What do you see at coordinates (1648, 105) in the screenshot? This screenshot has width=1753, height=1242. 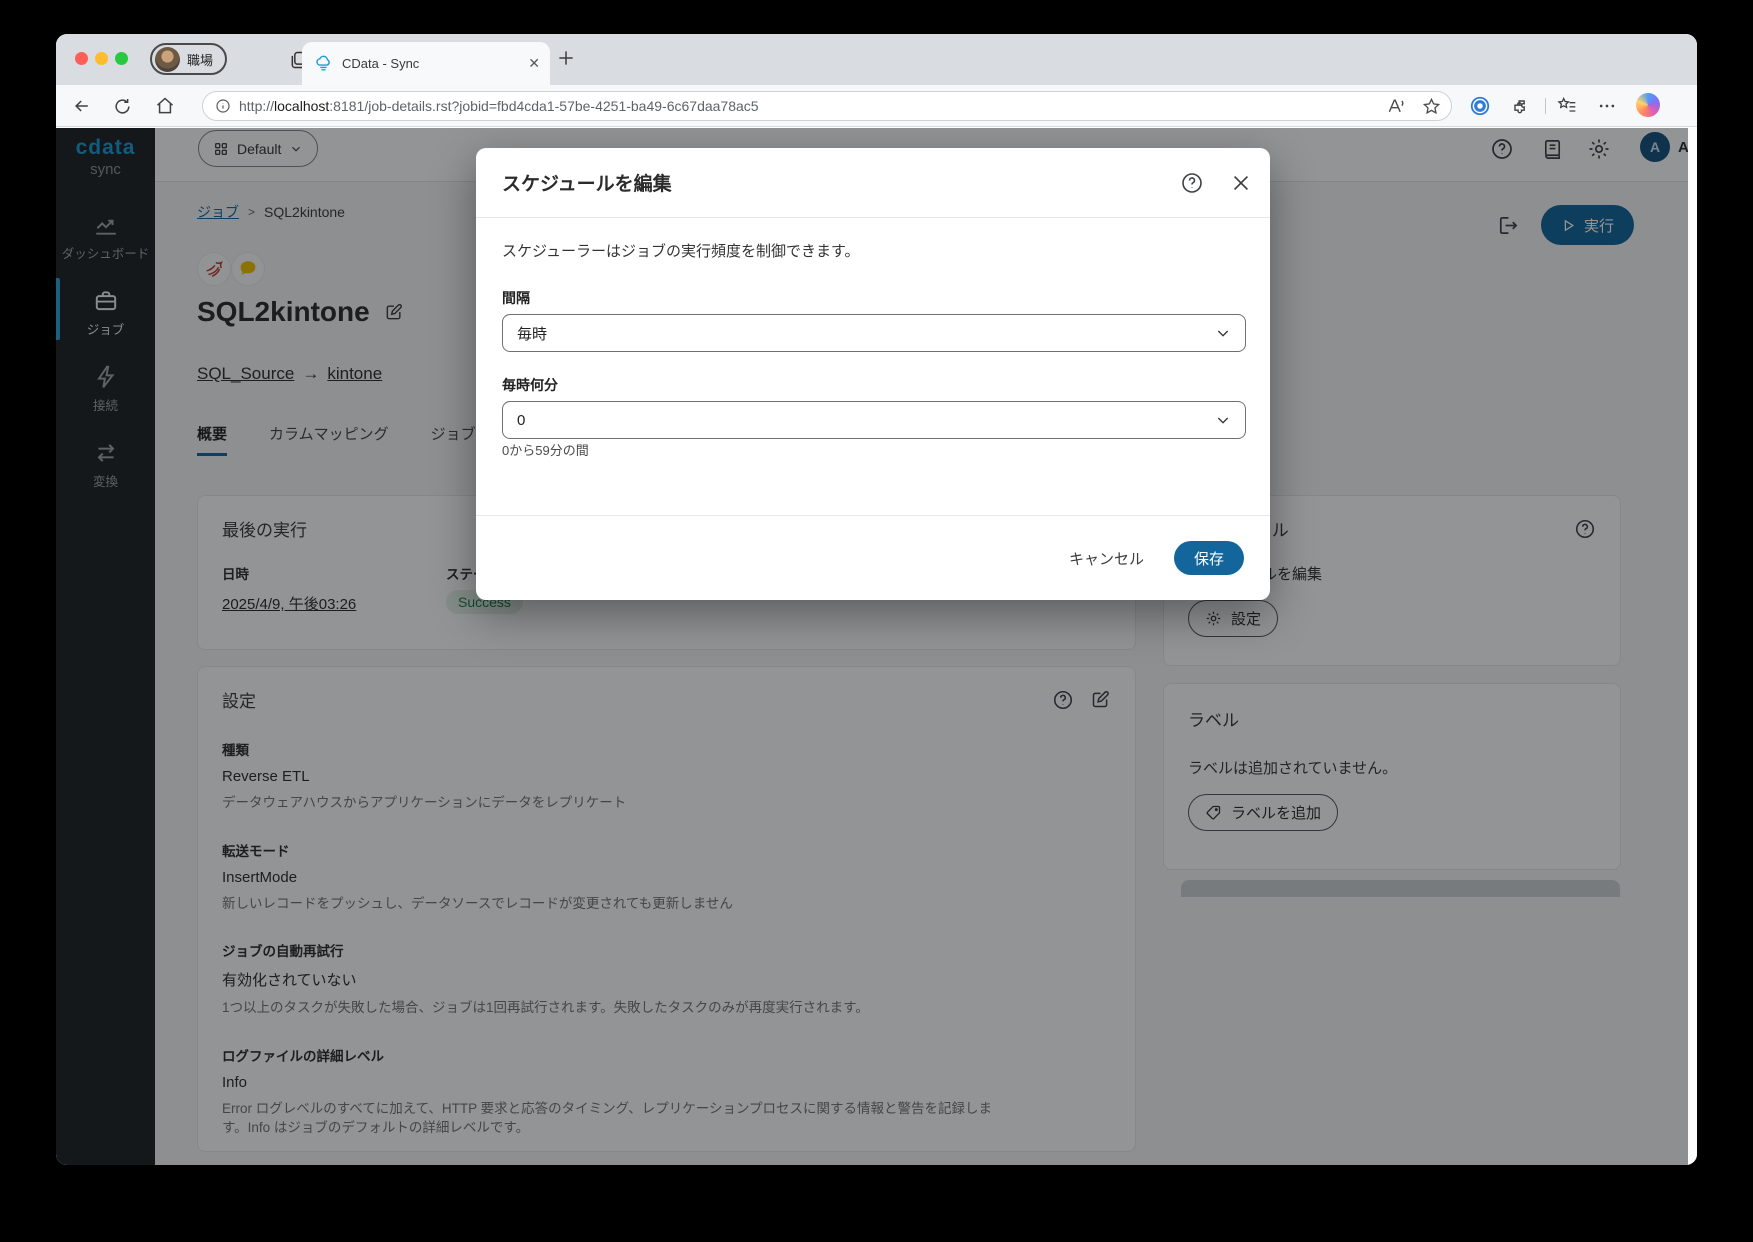 I see `copilot-icon` at bounding box center [1648, 105].